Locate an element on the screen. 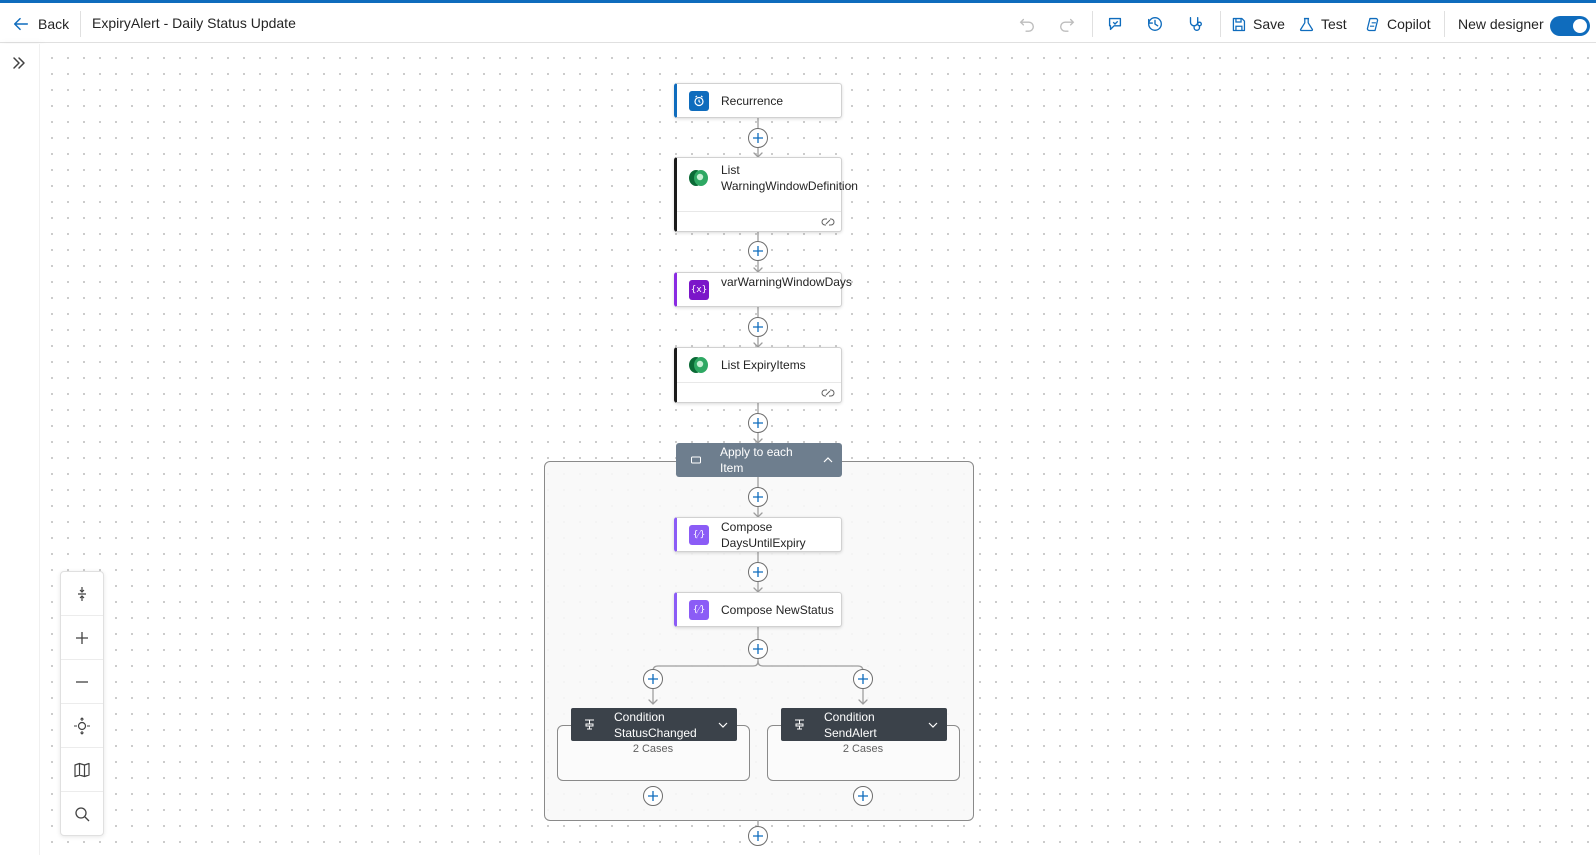 This screenshot has height=855, width=1596. zoom-out-button is located at coordinates (82, 682).